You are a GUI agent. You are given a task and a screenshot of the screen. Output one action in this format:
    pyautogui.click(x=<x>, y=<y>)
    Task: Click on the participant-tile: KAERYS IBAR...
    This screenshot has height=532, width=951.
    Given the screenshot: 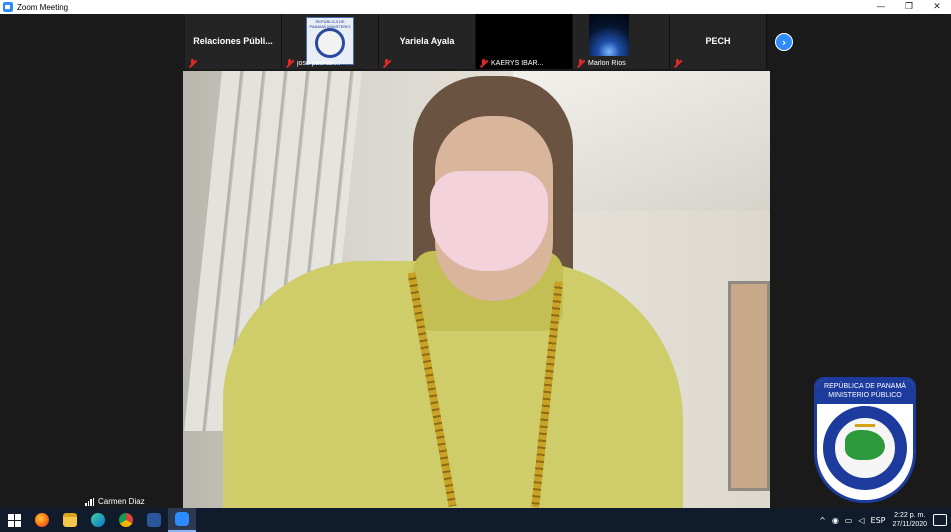 What is the action you would take?
    pyautogui.click(x=524, y=41)
    